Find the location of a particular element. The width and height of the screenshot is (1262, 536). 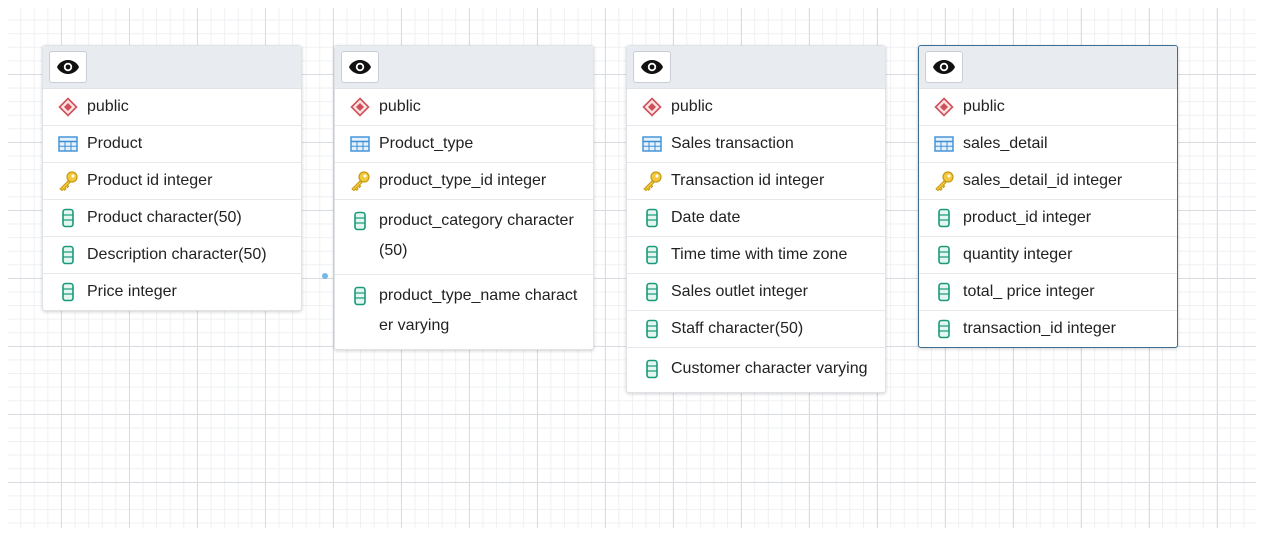

column-row: Sales outlet integer is located at coordinates (756, 292).